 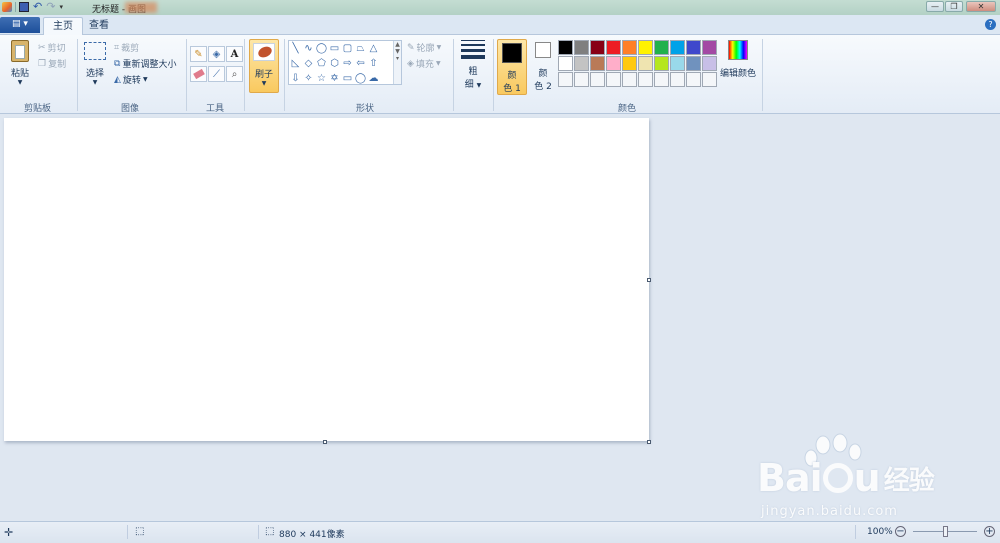 What do you see at coordinates (473, 65) in the screenshot?
I see `size-button: 粗 细 ▼` at bounding box center [473, 65].